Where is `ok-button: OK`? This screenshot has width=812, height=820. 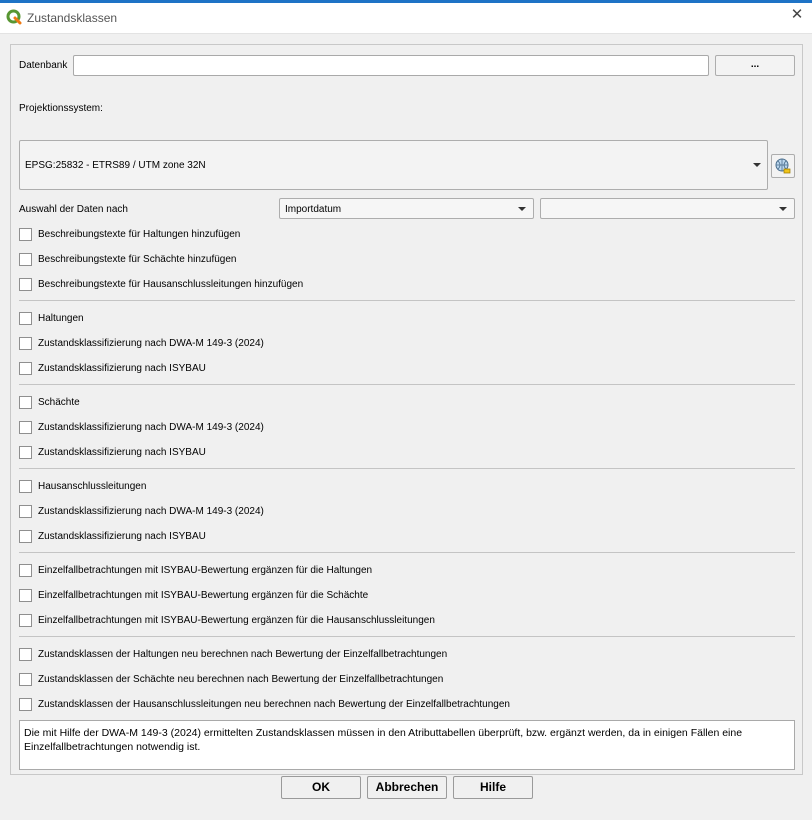
ok-button: OK is located at coordinates (321, 787).